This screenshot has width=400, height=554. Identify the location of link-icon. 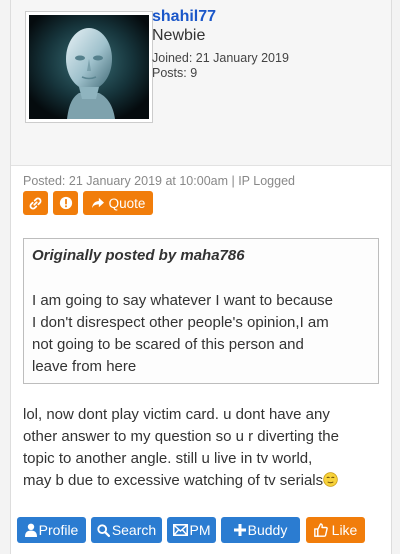
(35, 203).